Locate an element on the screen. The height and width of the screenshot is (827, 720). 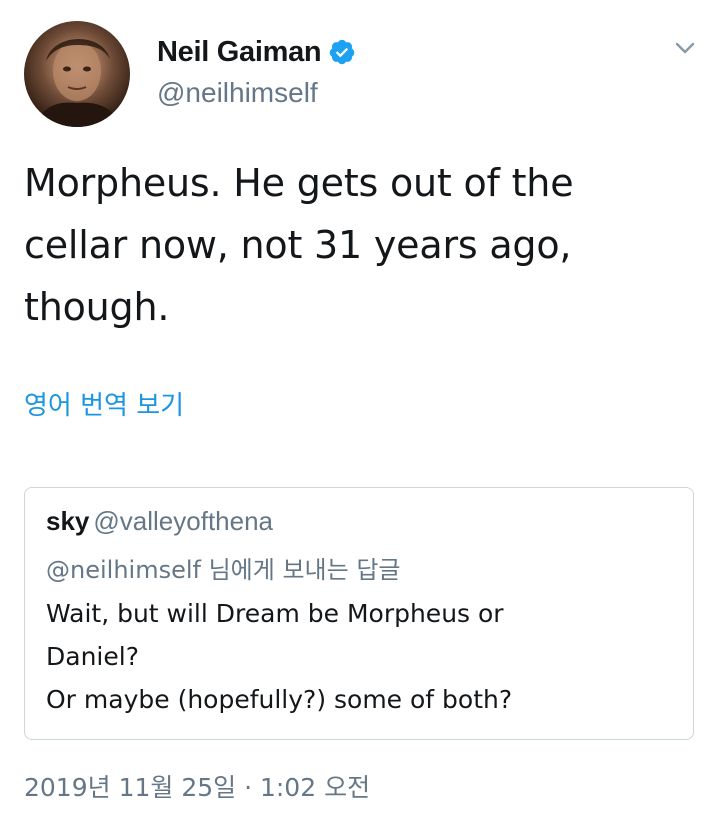
tweet-text-line: Morpheus. He gets out of the is located at coordinates (299, 183).